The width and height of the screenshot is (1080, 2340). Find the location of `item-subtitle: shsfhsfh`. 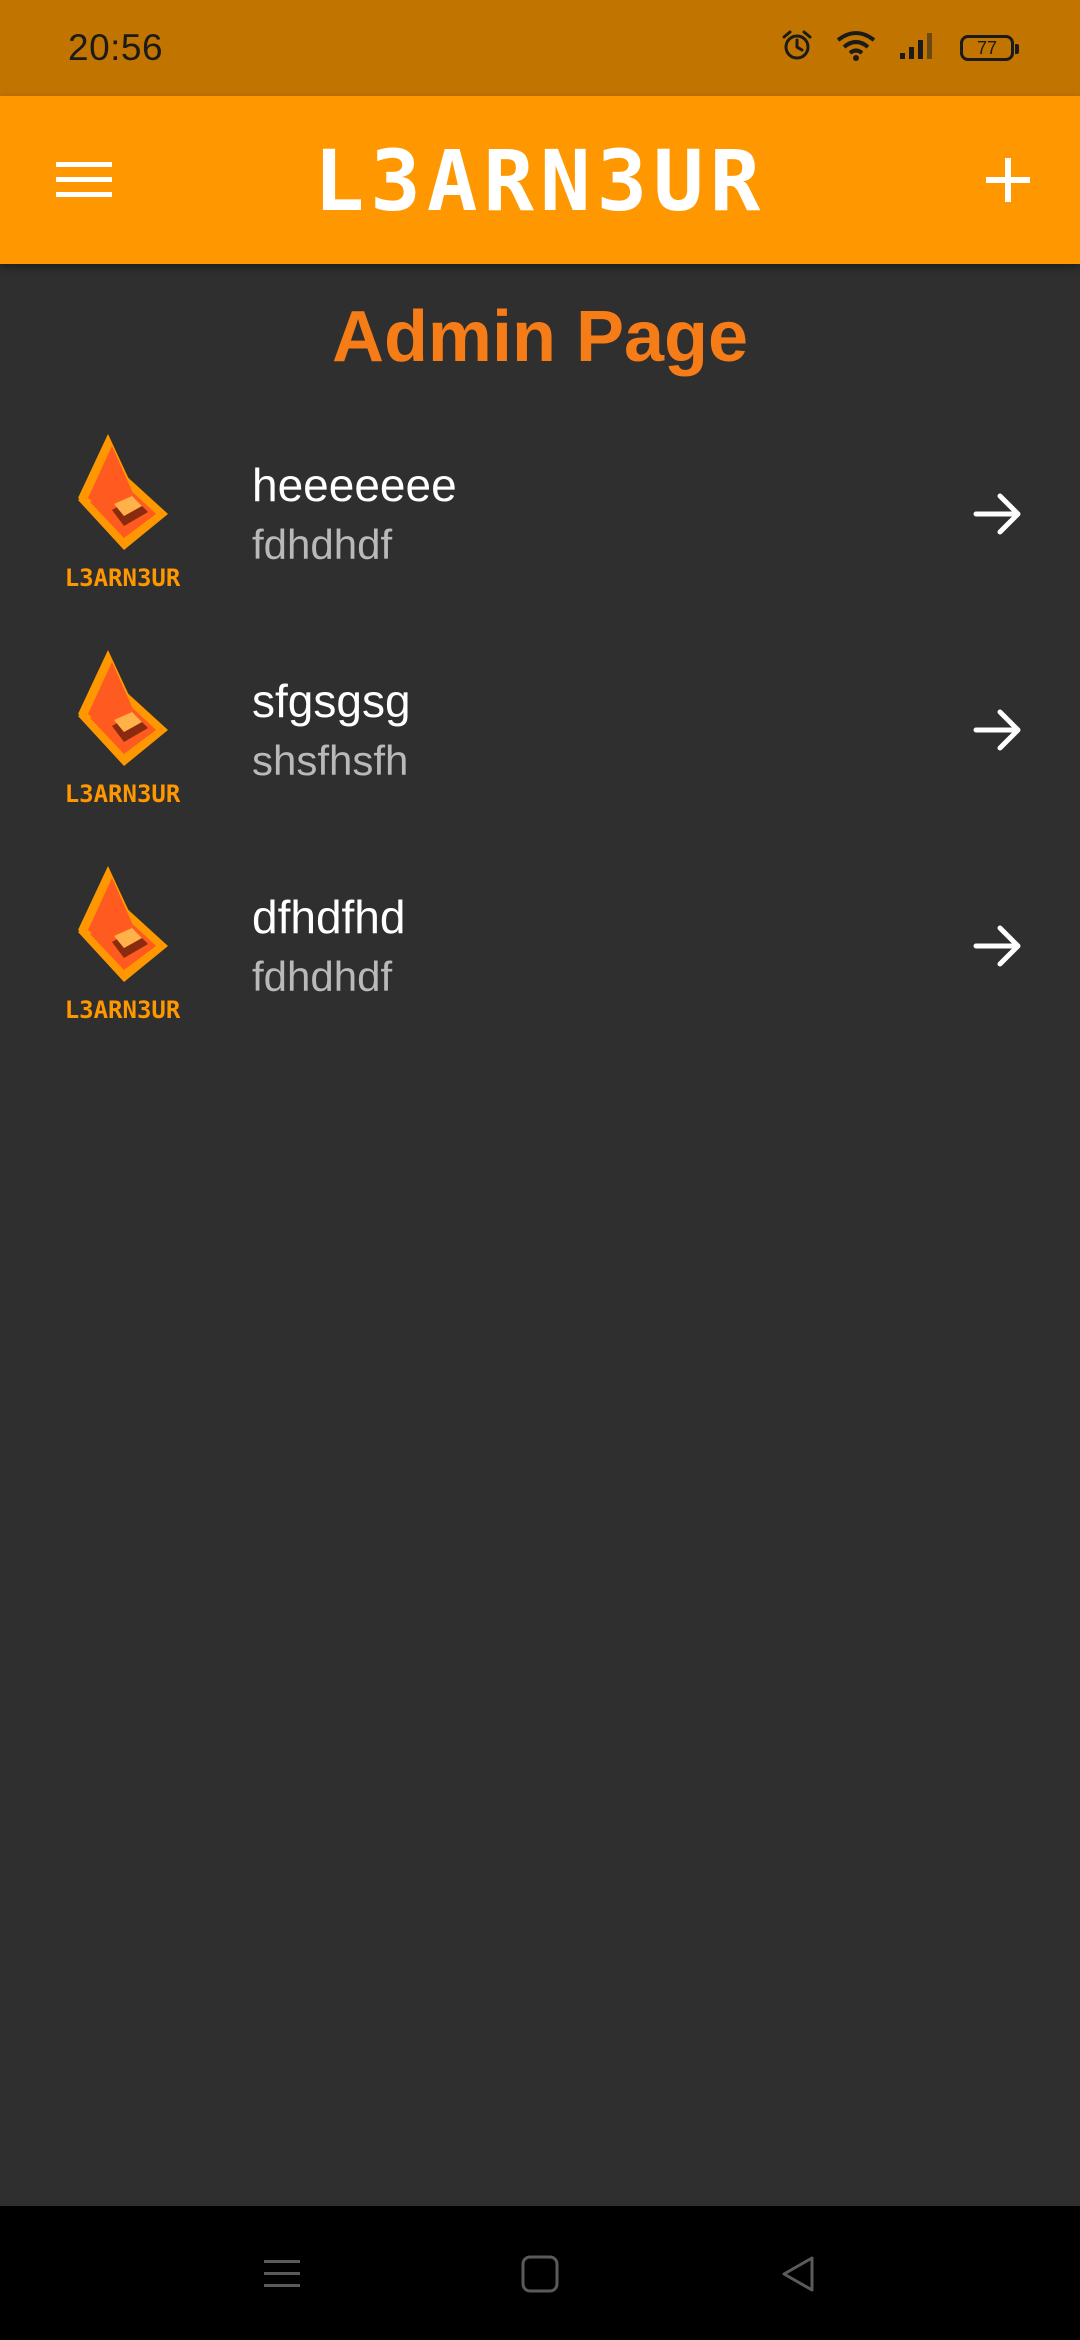

item-subtitle: shsfhsfh is located at coordinates (330, 760).